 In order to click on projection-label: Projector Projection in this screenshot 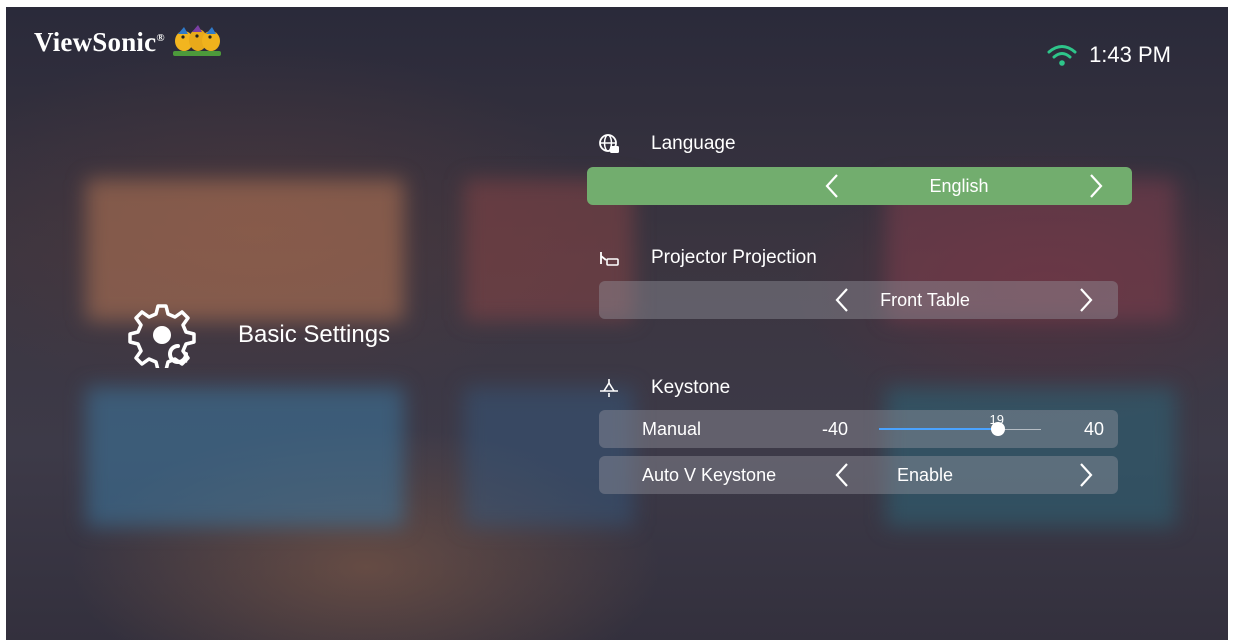, I will do `click(734, 257)`.